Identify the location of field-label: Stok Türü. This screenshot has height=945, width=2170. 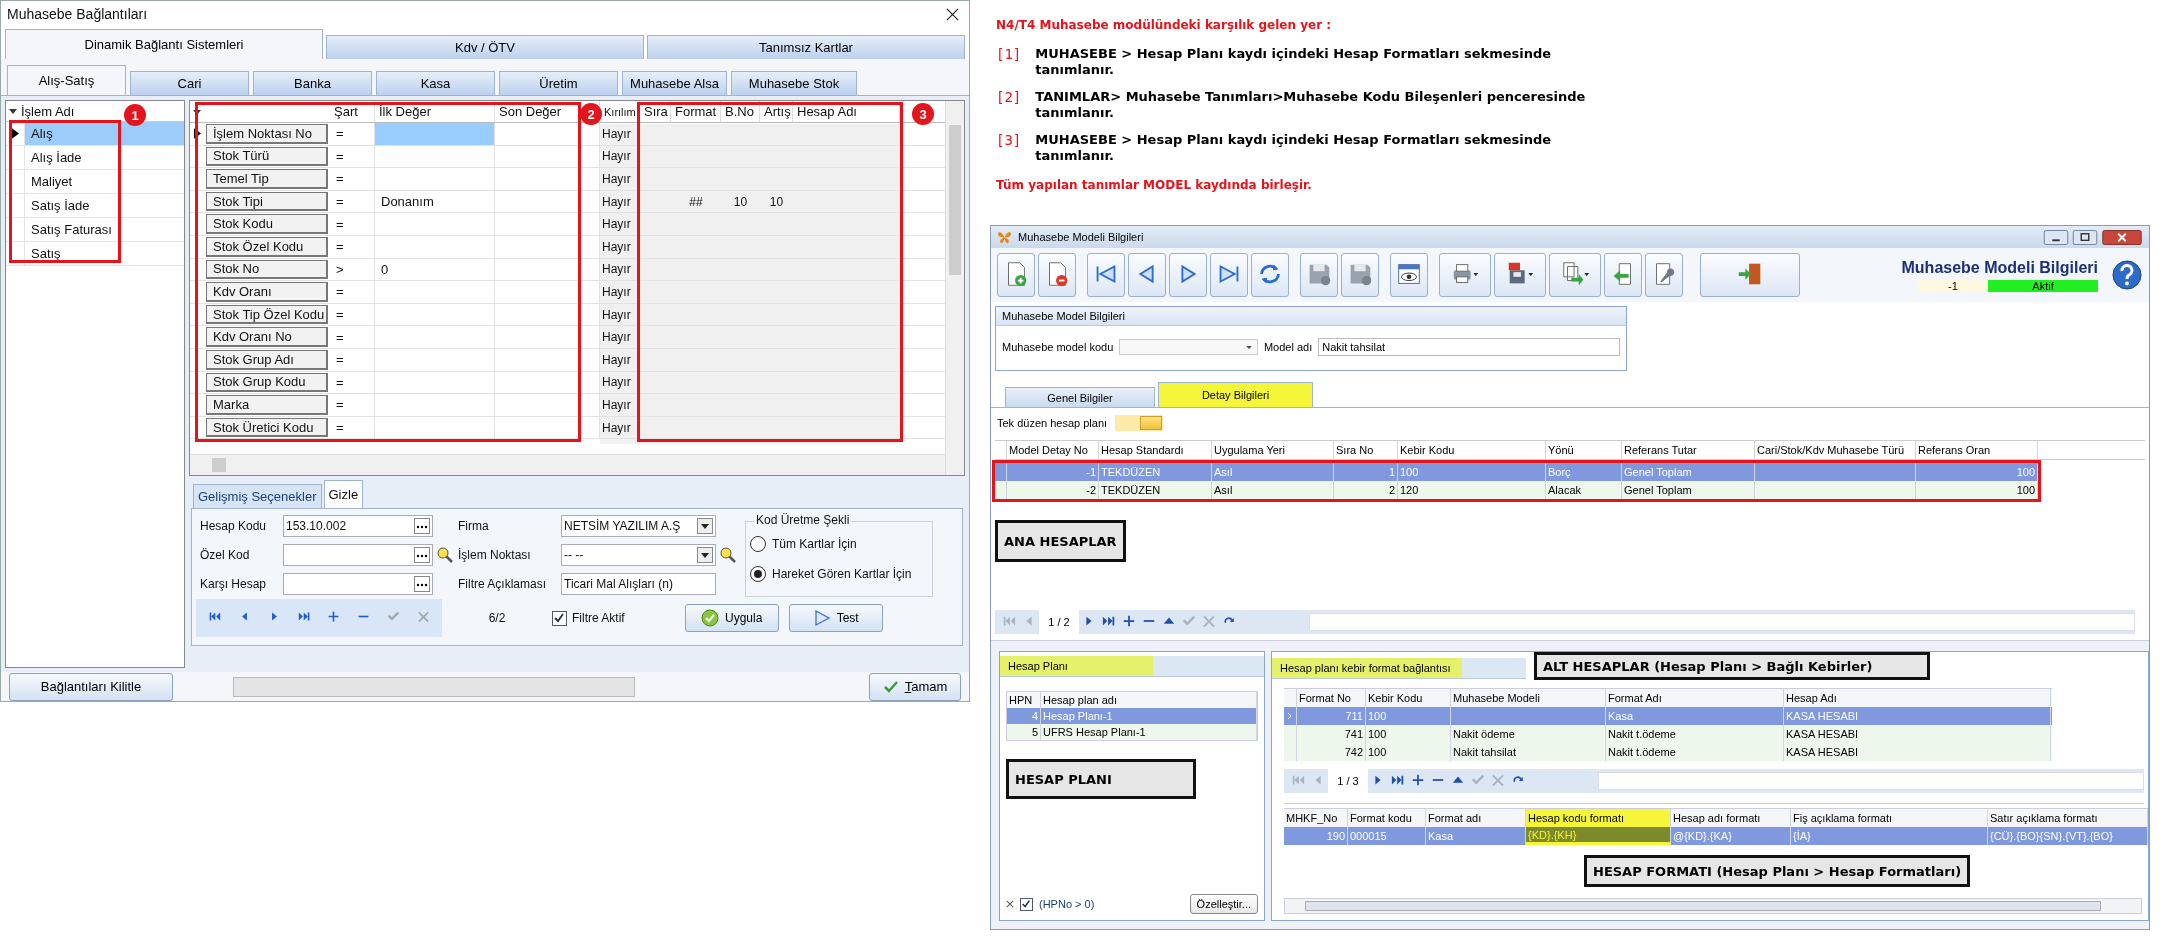
(267, 156).